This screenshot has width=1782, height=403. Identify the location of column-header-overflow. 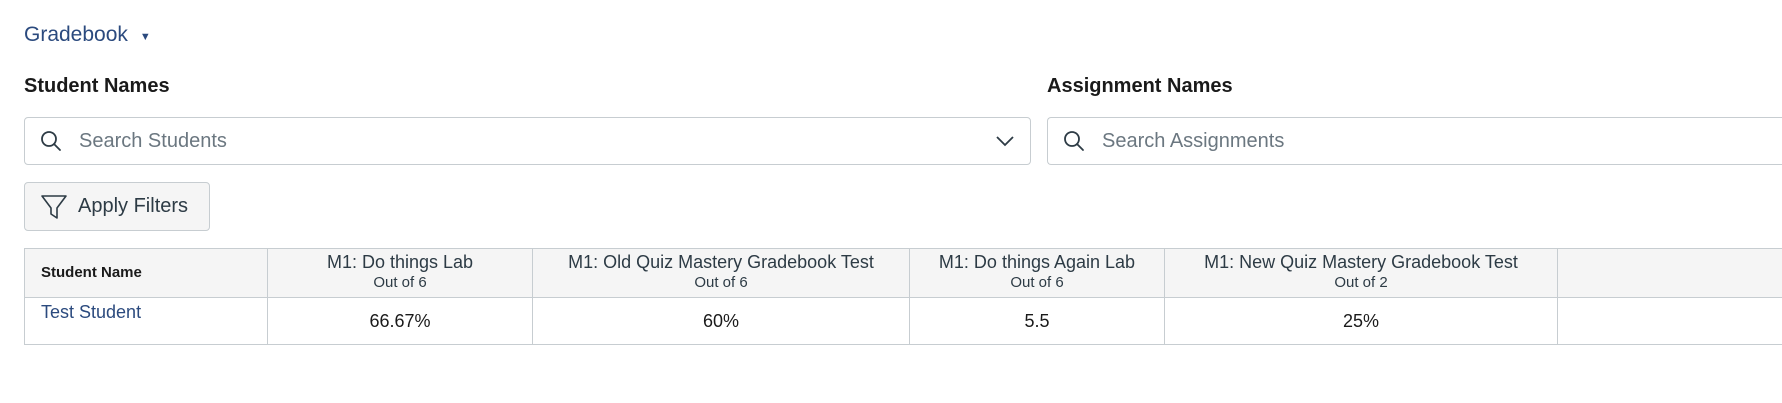
(1669, 273).